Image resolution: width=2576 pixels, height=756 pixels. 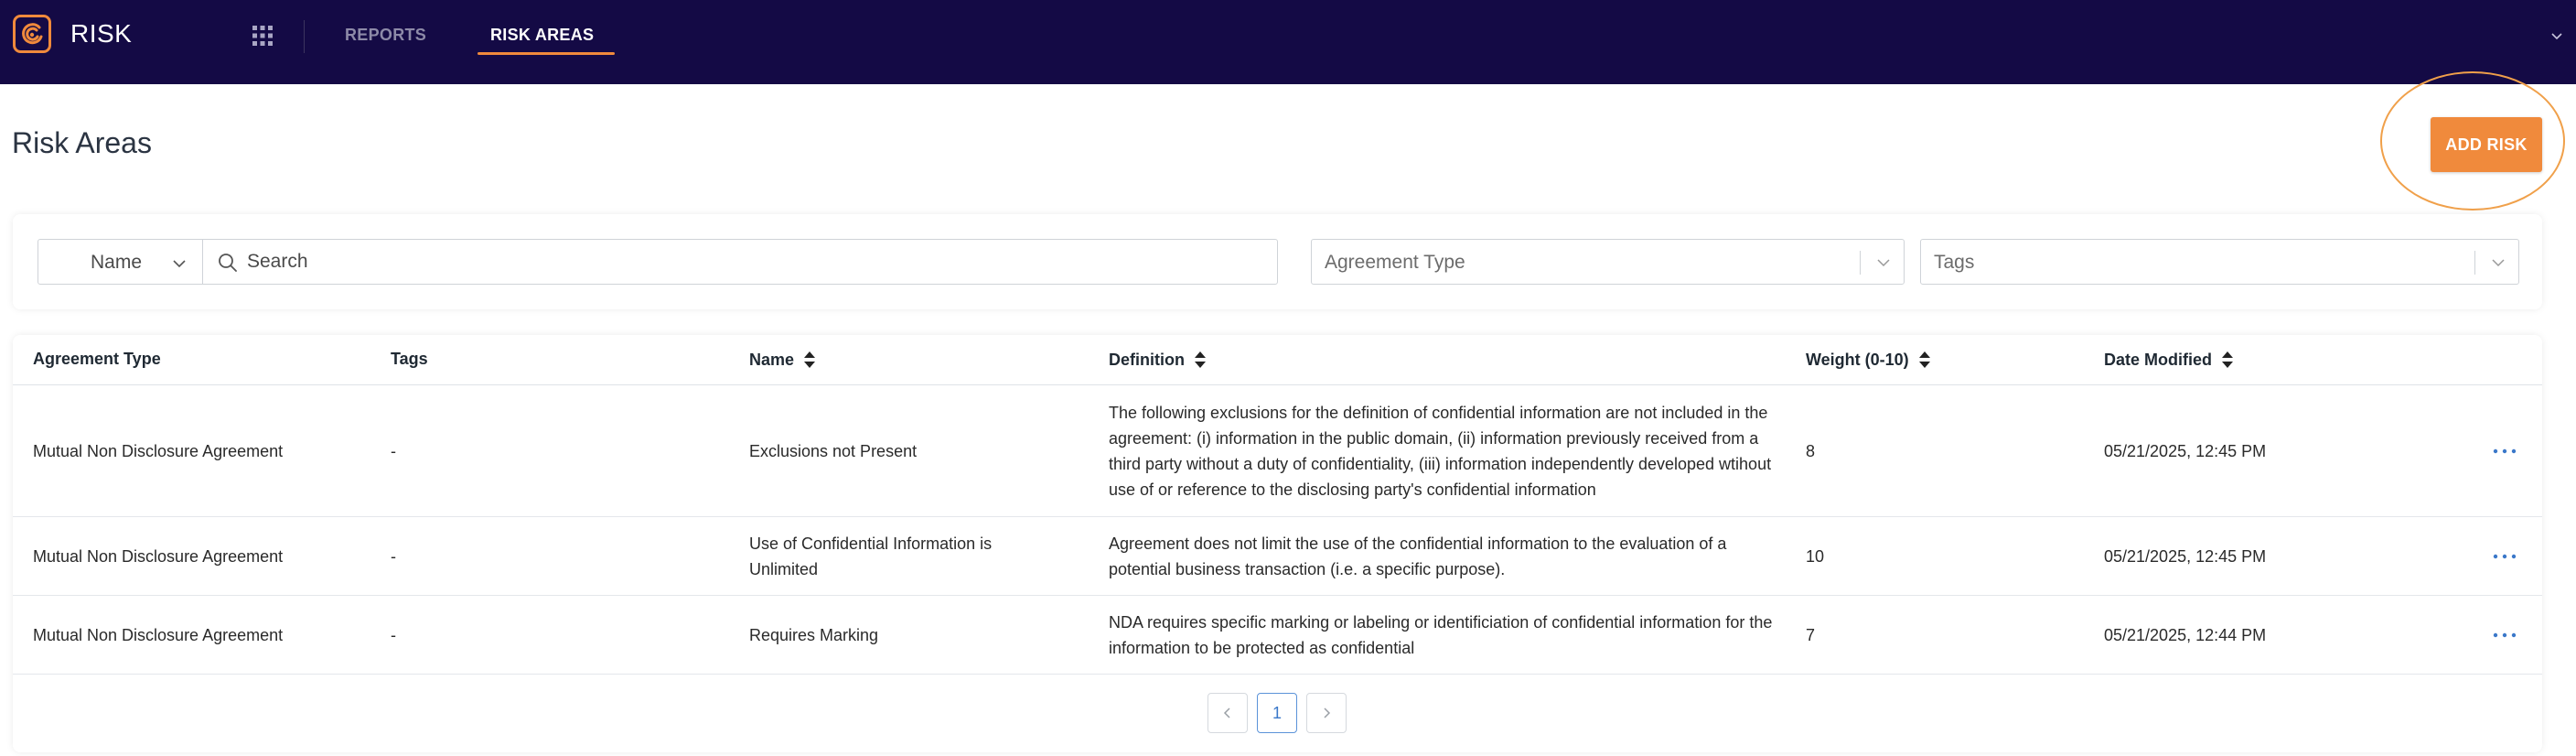 I want to click on top-navigation-bar: RISK REPORTS RISK AREAS, so click(x=1288, y=42).